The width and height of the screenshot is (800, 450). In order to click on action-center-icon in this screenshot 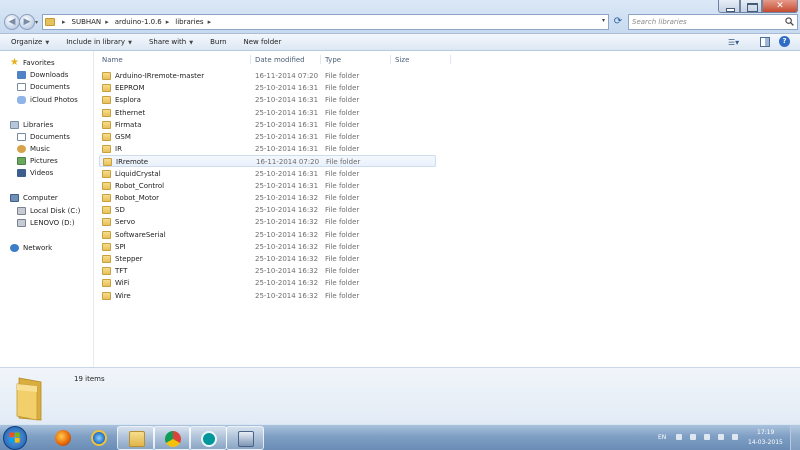, I will do `click(693, 437)`.